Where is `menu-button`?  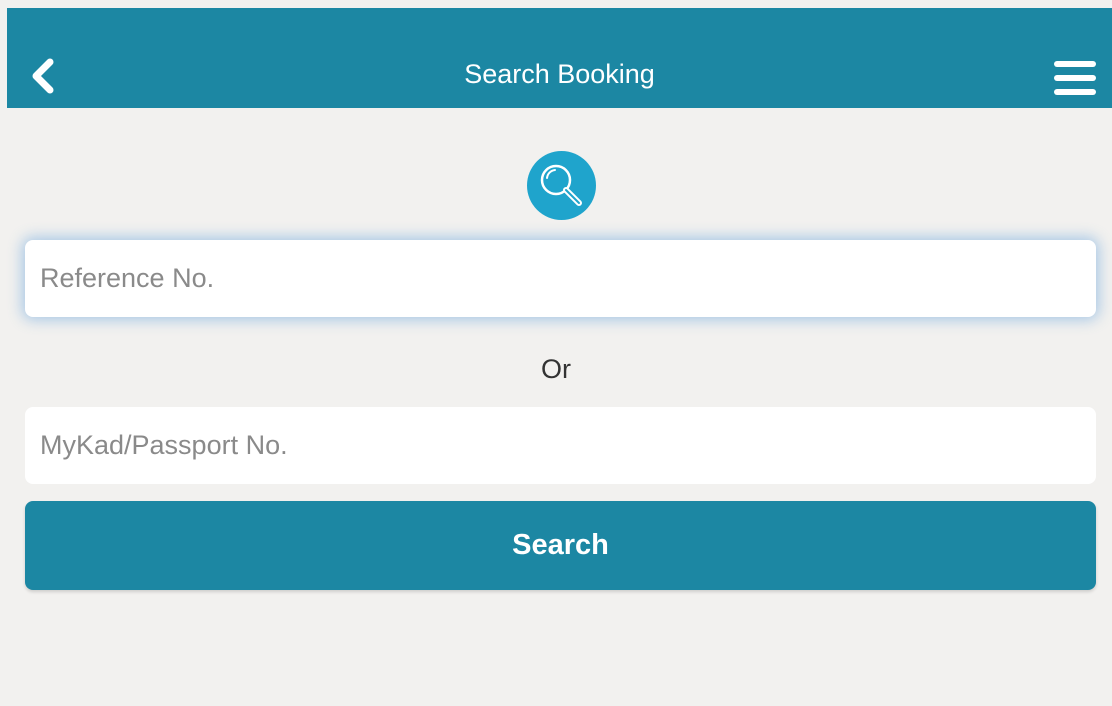 menu-button is located at coordinates (1075, 78).